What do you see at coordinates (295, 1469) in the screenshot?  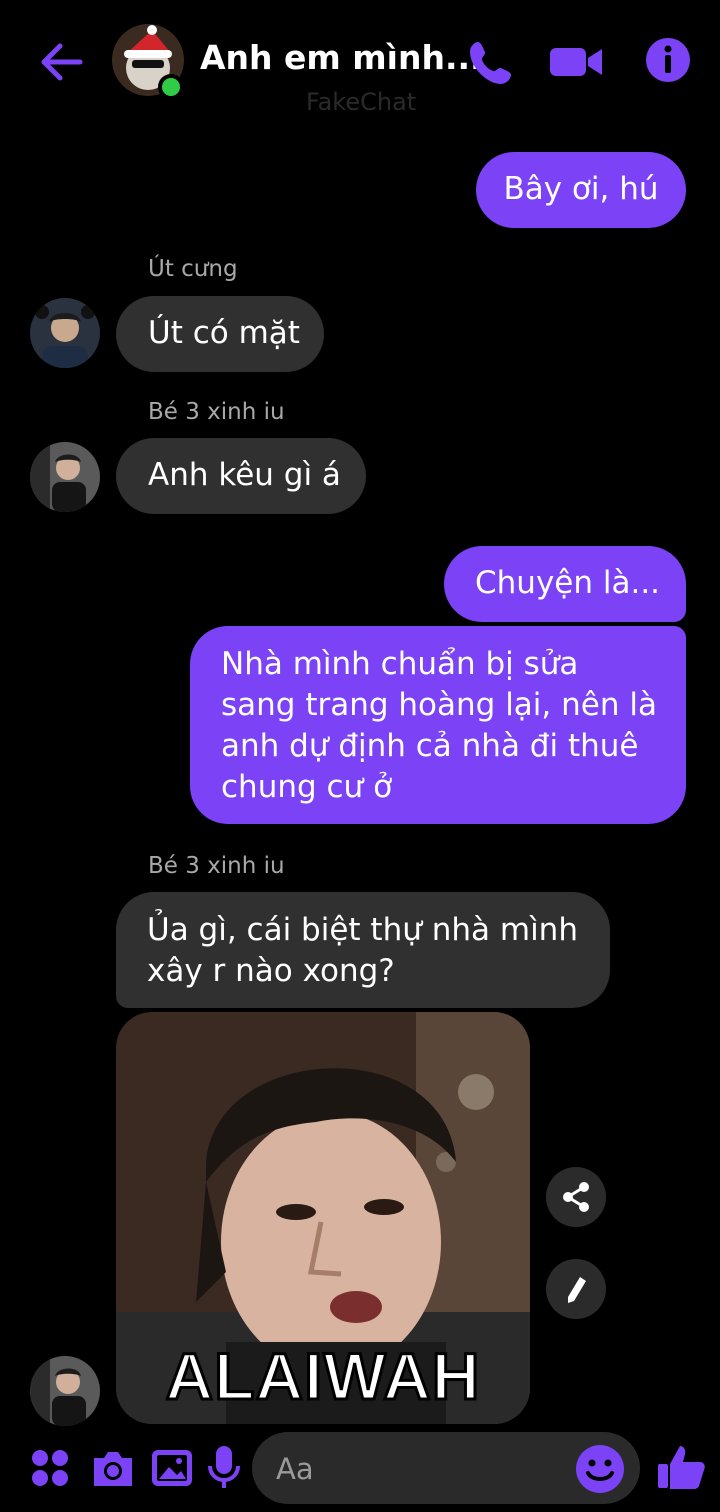 I see `message-input-placeholder: Aa` at bounding box center [295, 1469].